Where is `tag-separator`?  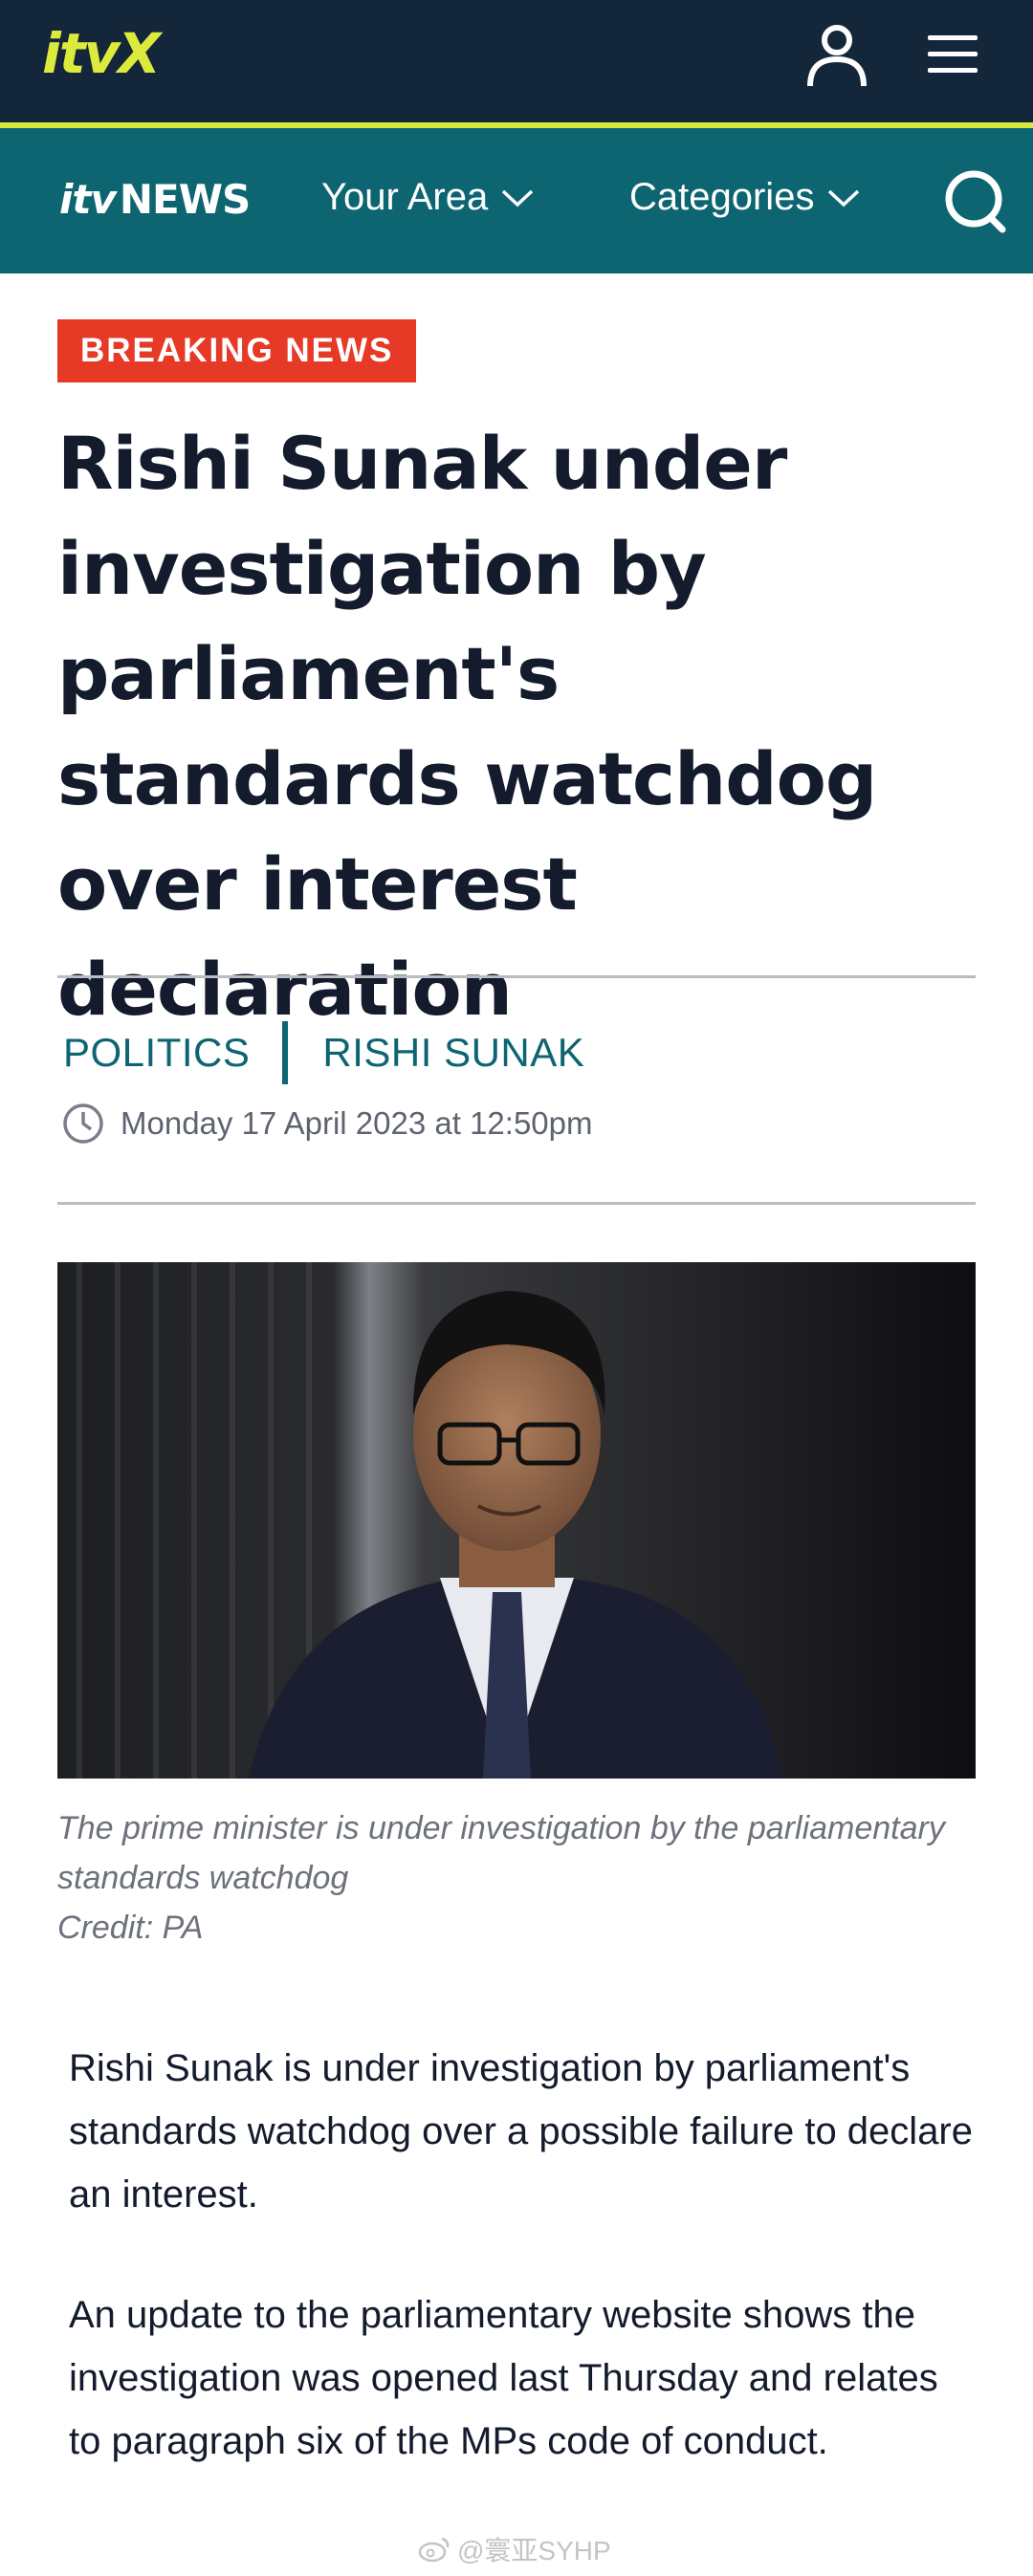
tag-separator is located at coordinates (285, 1052).